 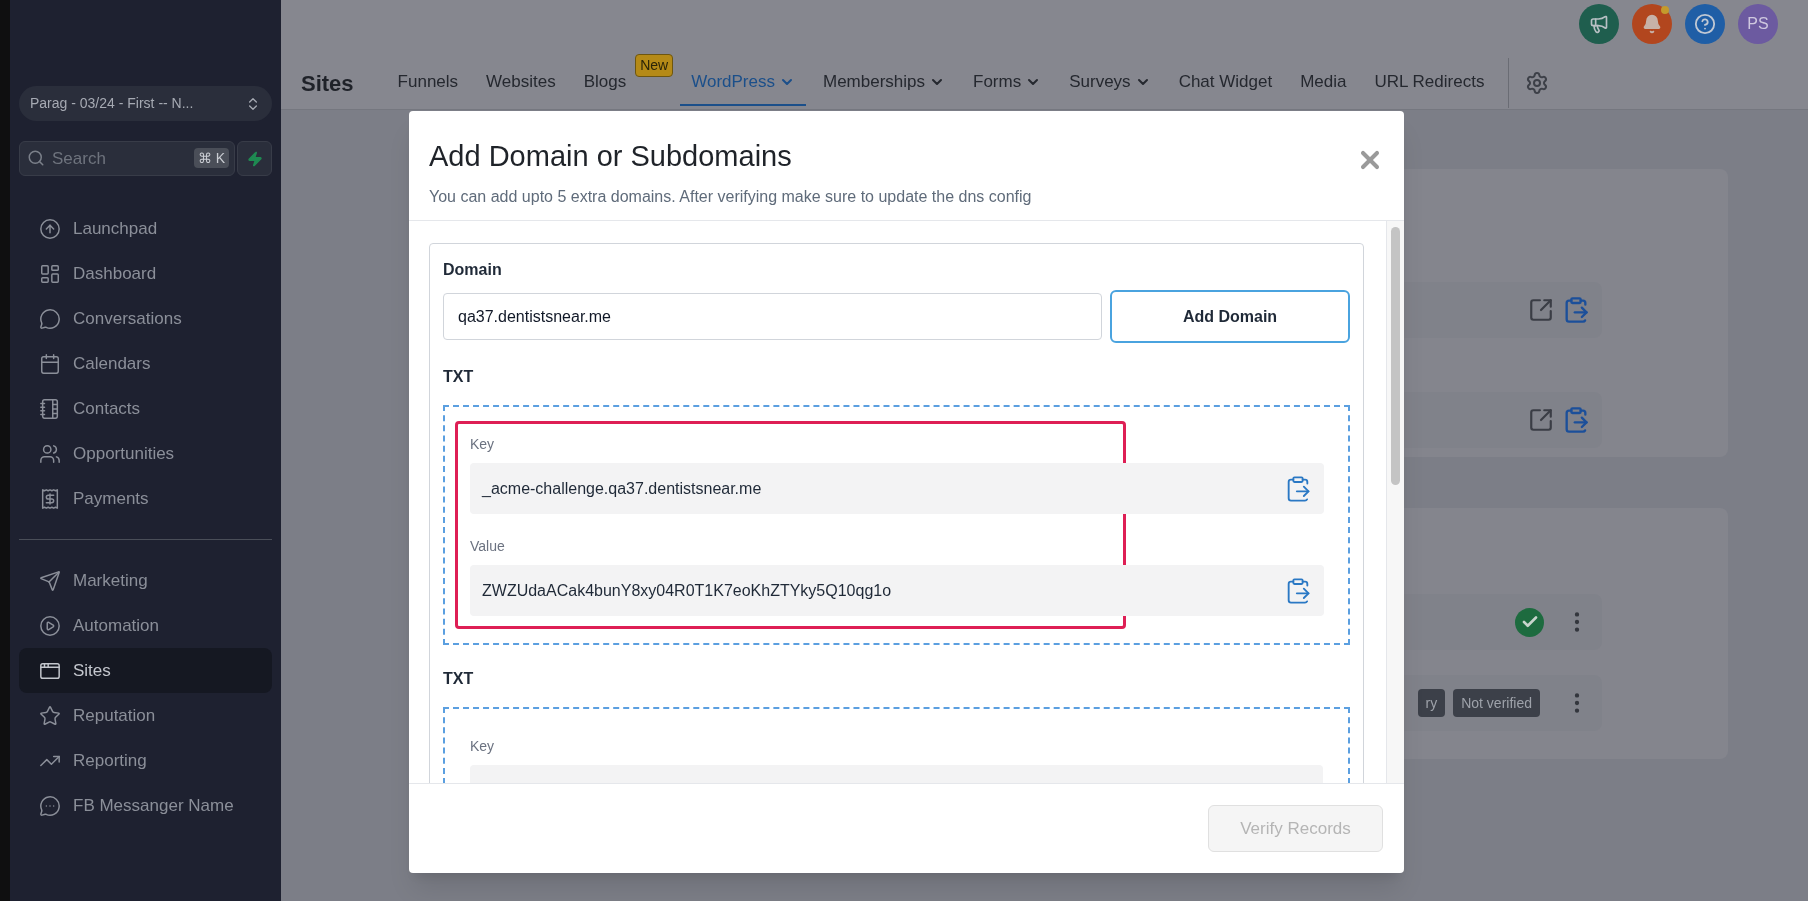 What do you see at coordinates (145, 228) in the screenshot?
I see `sidebar-item: Launchpad` at bounding box center [145, 228].